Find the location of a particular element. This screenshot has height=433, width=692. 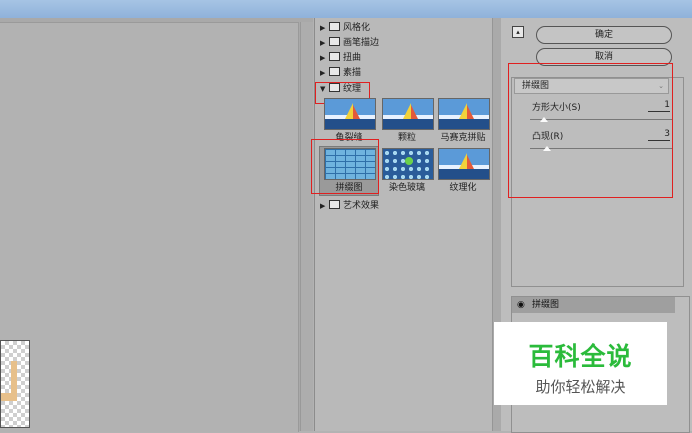

collapse-gallery-button: ▴ is located at coordinates (518, 32).